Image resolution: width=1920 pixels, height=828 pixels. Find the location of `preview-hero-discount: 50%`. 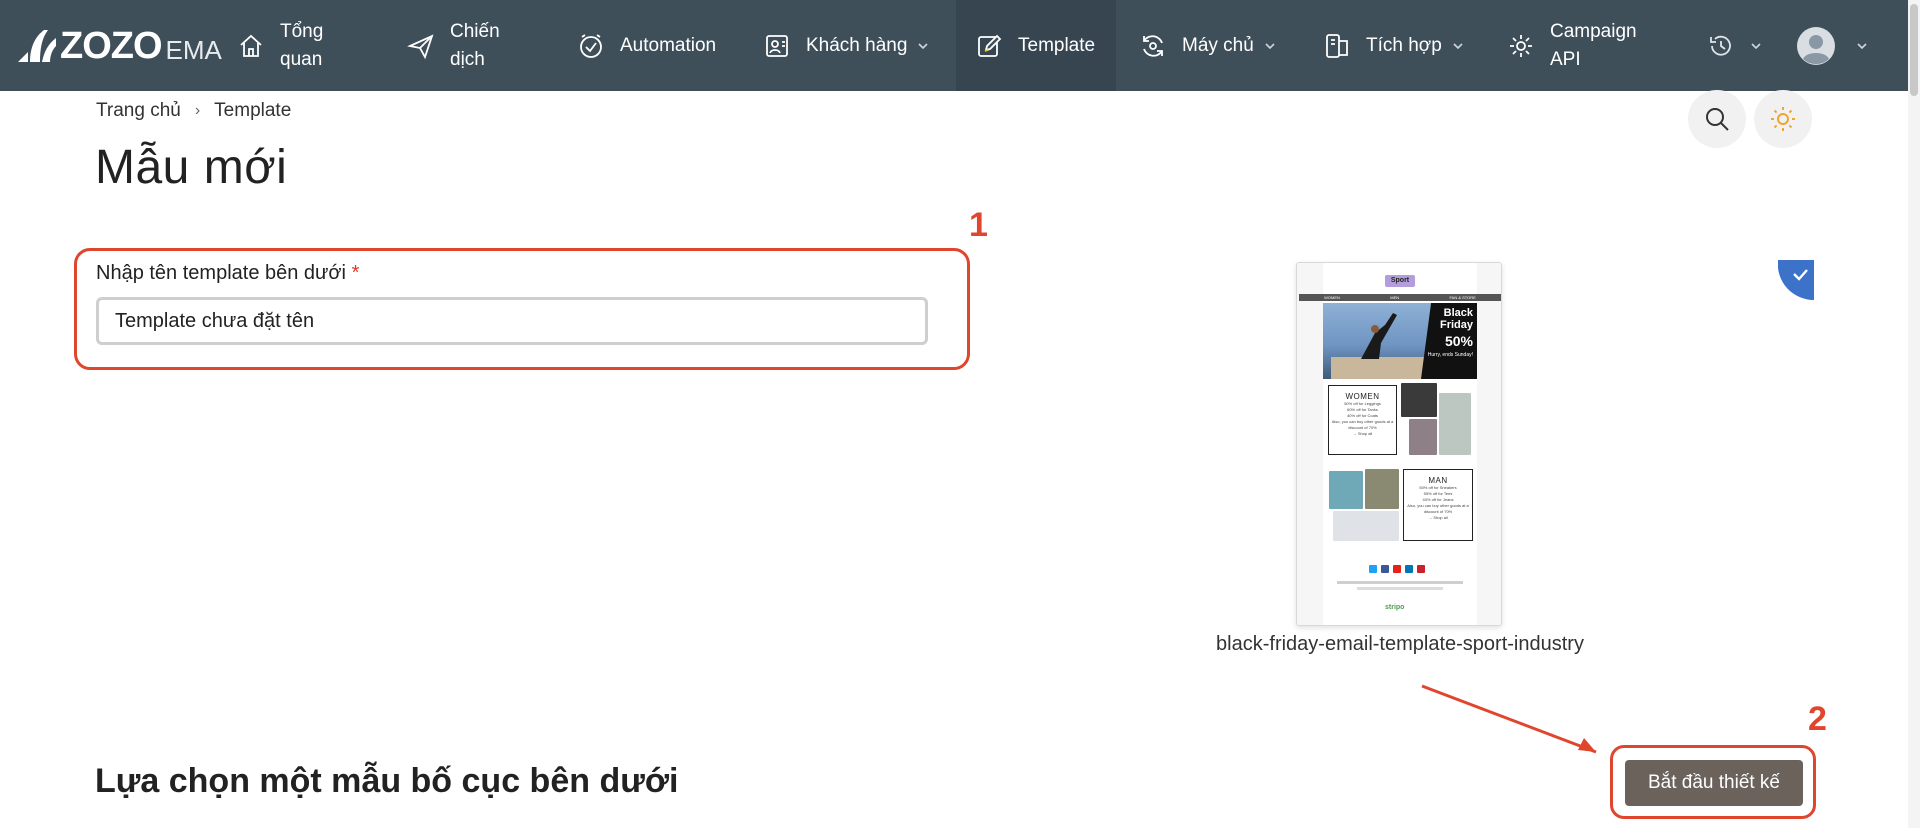

preview-hero-discount: 50% is located at coordinates (1458, 341).